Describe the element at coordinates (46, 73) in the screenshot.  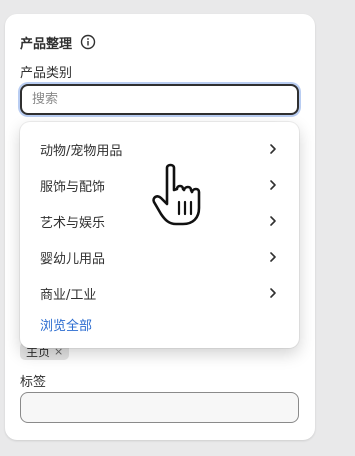
I see `category-label: 产品类别` at that location.